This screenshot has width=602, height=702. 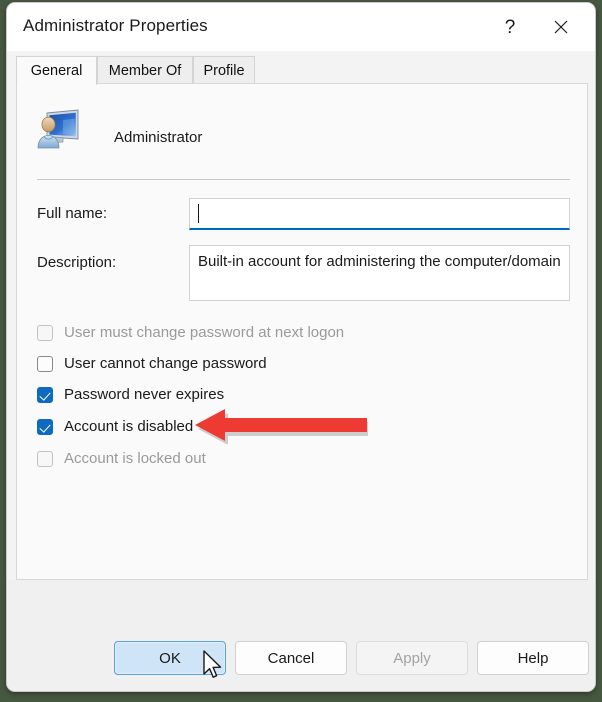 I want to click on tab-member-of: Member Of, so click(x=145, y=70).